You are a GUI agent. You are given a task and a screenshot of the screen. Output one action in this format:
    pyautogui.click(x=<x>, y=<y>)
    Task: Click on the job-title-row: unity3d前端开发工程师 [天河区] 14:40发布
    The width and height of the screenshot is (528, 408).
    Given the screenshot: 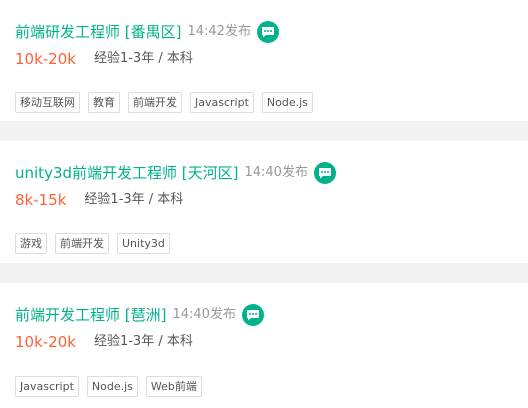 What is the action you would take?
    pyautogui.click(x=175, y=173)
    